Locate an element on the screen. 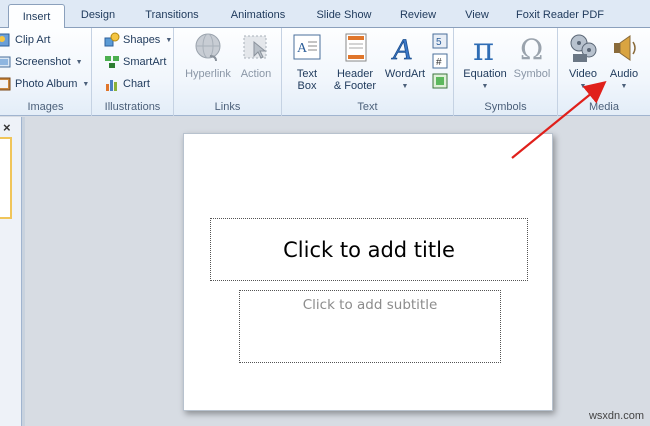  tab-transitions: Transitions is located at coordinates (172, 17).